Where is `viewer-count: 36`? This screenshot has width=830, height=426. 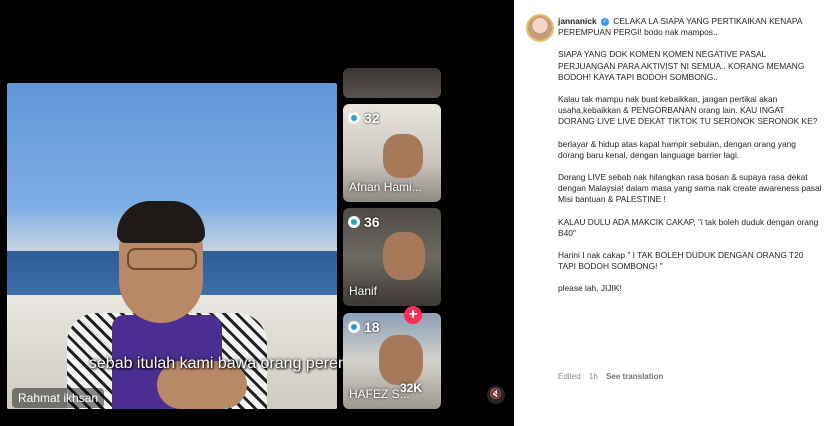
viewer-count: 36 is located at coordinates (372, 222).